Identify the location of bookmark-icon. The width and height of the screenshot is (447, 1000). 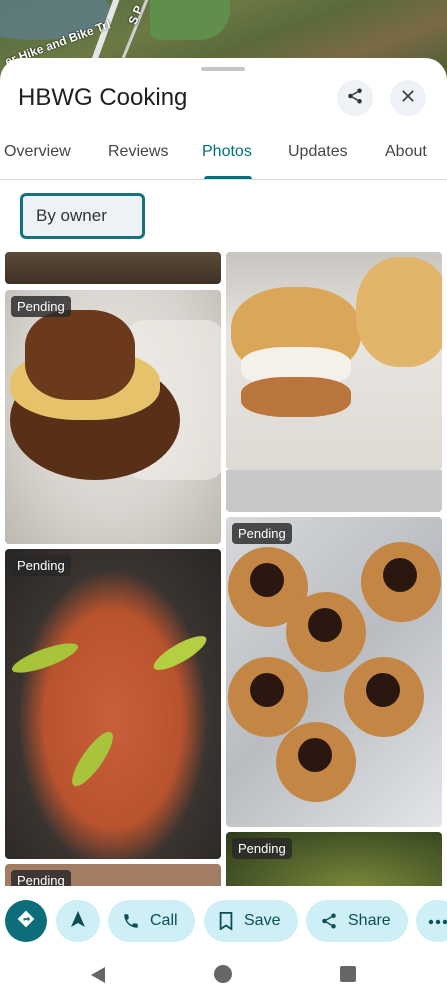
(226, 921).